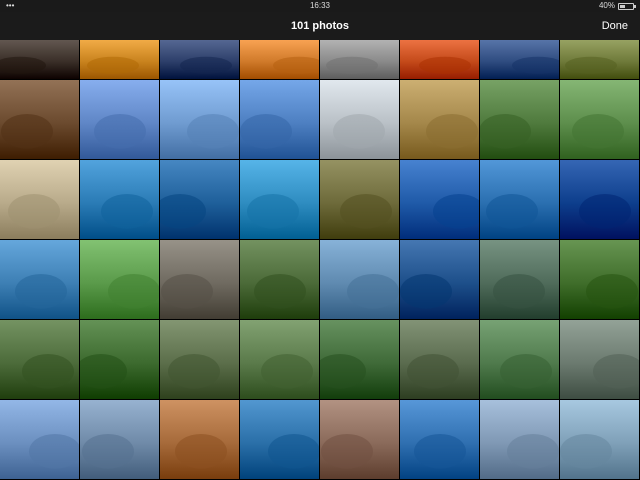  What do you see at coordinates (606, 5) in the screenshot?
I see `battery-percent: 40%` at bounding box center [606, 5].